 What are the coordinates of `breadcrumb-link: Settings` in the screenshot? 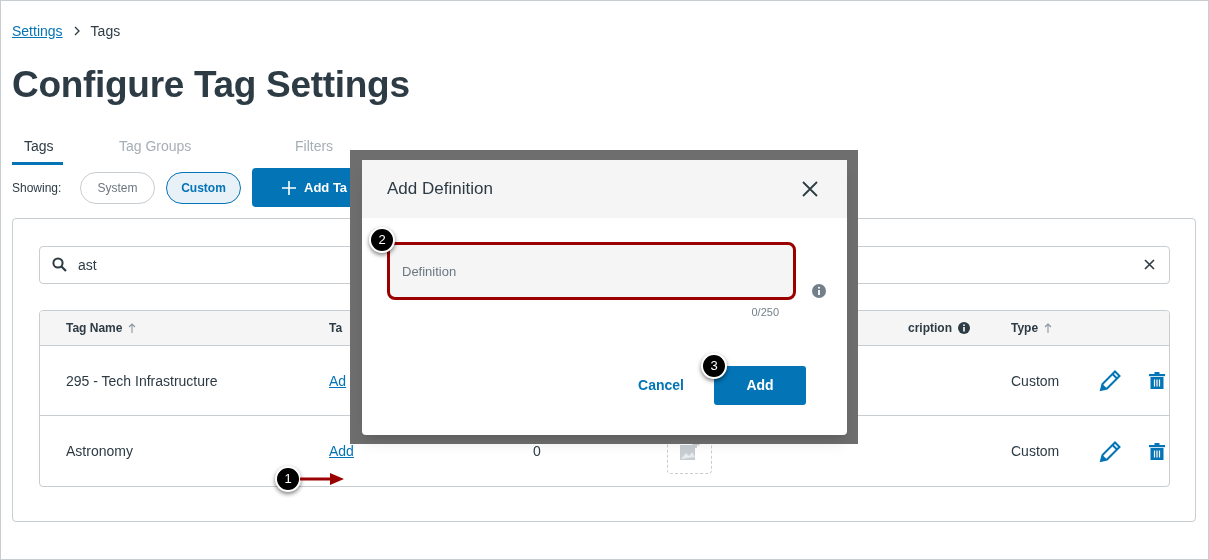 It's located at (37, 31).